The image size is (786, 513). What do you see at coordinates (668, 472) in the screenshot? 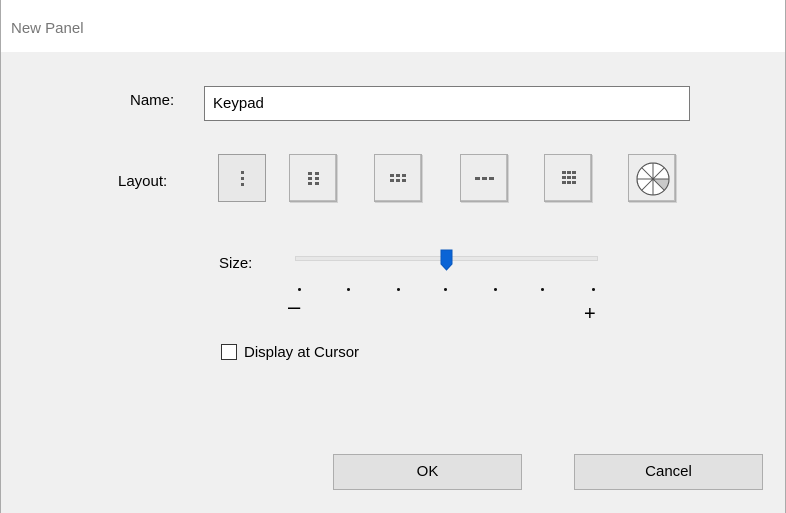
I see `cancel-button: Cancel` at bounding box center [668, 472].